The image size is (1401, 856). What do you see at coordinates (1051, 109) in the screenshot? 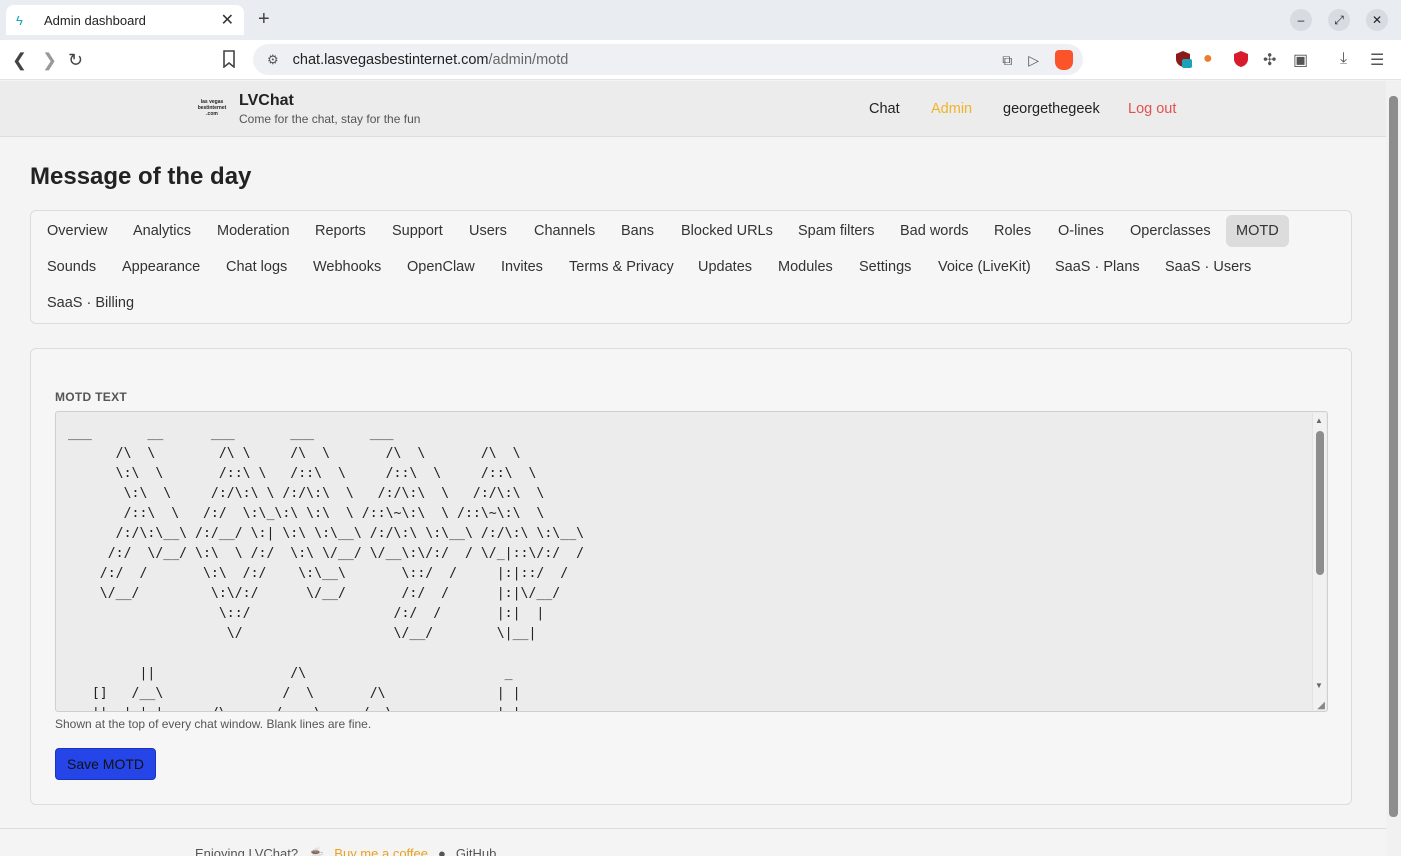
I see `nav-user: georgethegeek` at bounding box center [1051, 109].